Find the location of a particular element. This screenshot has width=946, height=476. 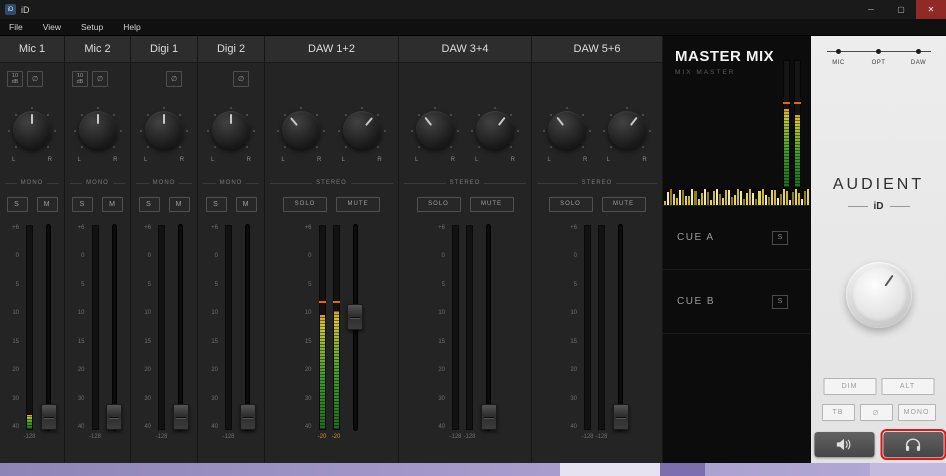

menu-help: Help is located at coordinates (131, 27).